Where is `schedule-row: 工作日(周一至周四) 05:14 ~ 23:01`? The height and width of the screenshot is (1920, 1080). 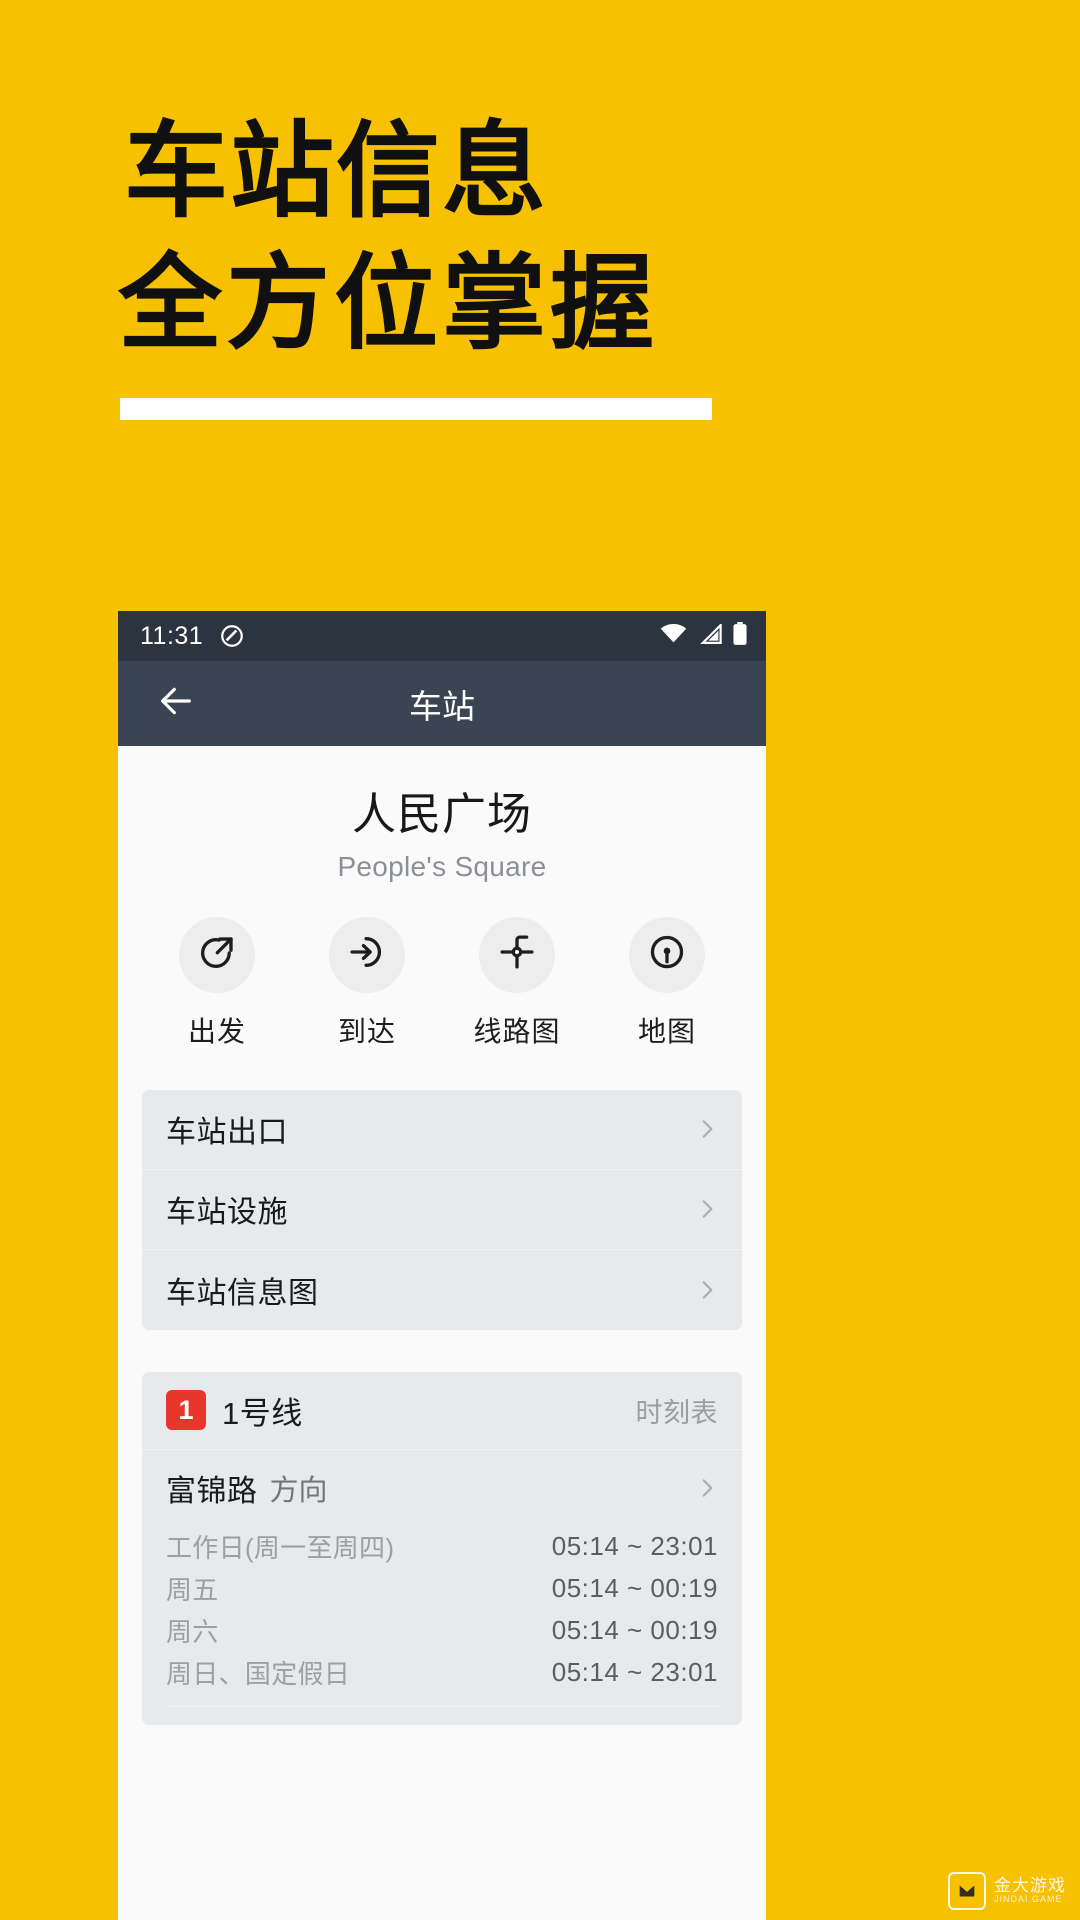
schedule-row: 工作日(周一至周四) 05:14 ~ 23:01 is located at coordinates (442, 1547).